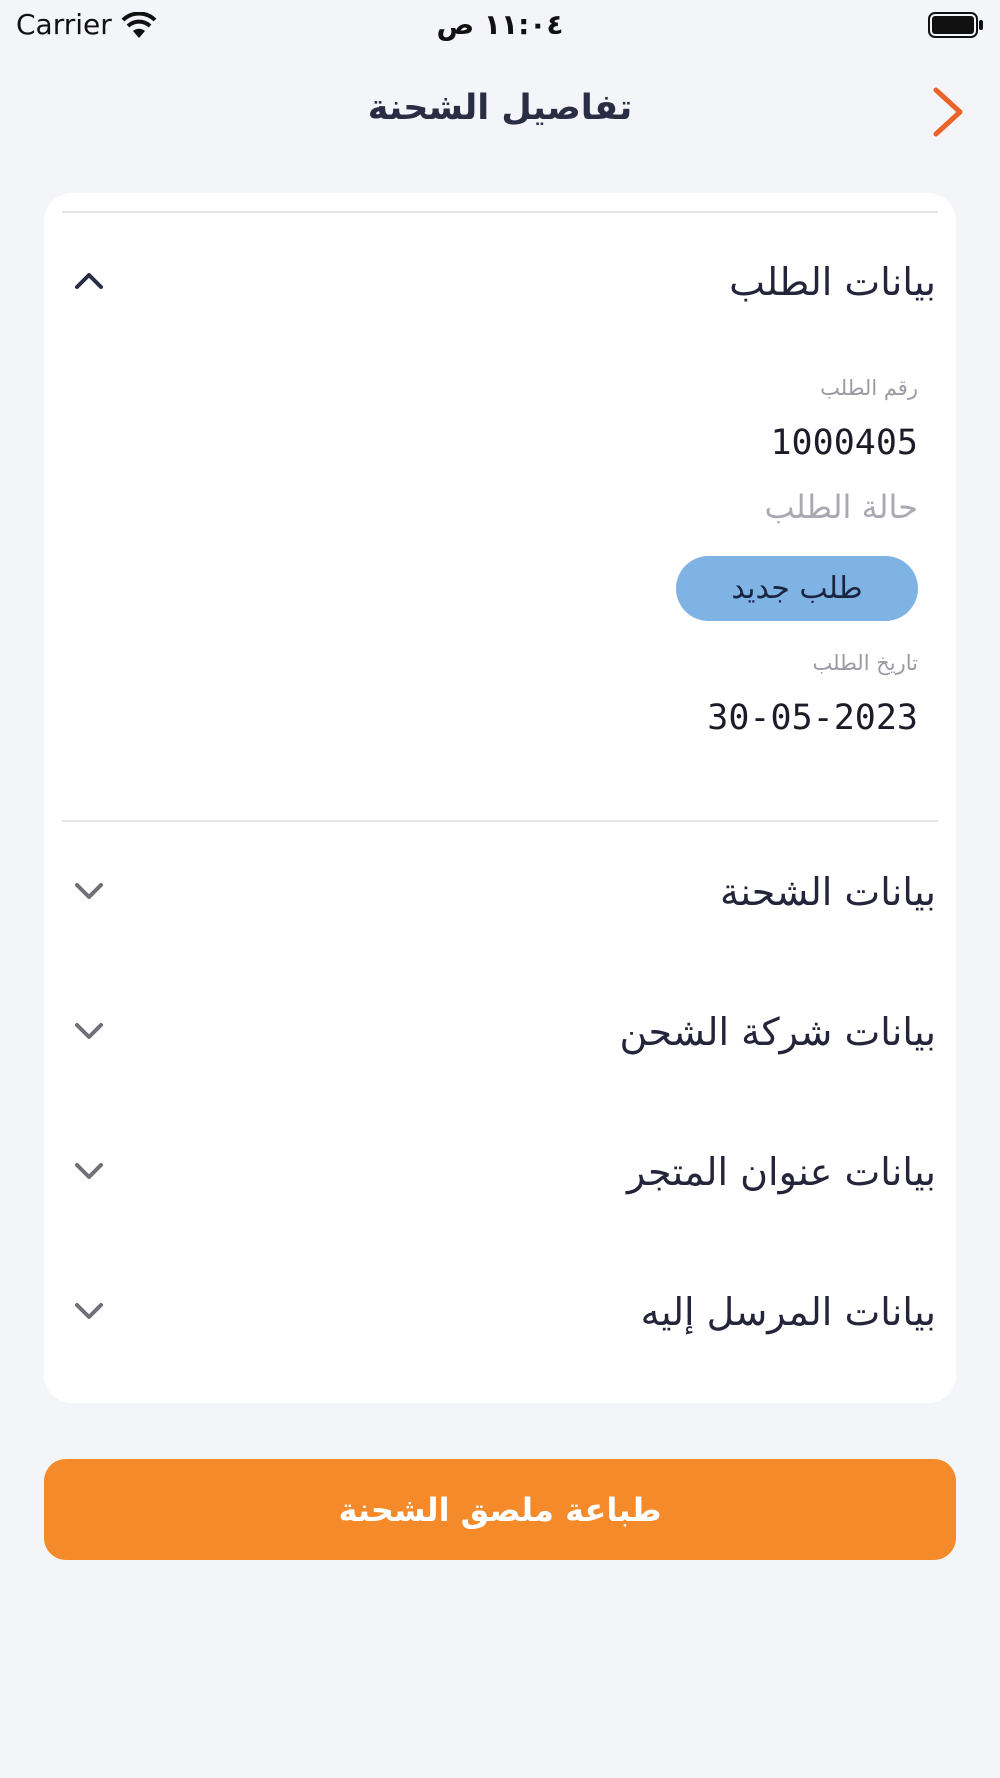 The width and height of the screenshot is (1000, 1778). Describe the element at coordinates (89, 281) in the screenshot. I see `chevron-up-icon` at that location.